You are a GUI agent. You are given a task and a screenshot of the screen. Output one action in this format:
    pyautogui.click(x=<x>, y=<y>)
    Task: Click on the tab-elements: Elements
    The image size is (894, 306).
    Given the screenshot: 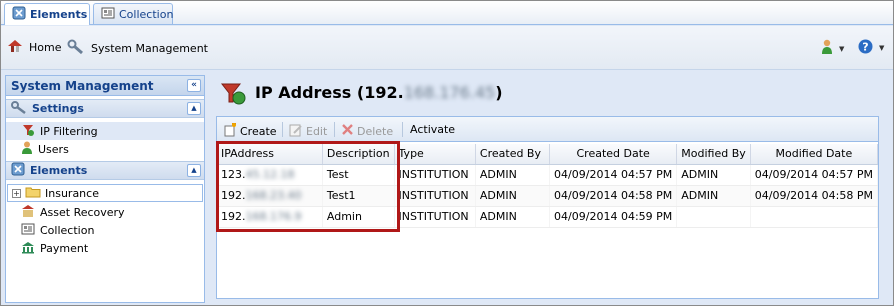 What is the action you would take?
    pyautogui.click(x=47, y=14)
    